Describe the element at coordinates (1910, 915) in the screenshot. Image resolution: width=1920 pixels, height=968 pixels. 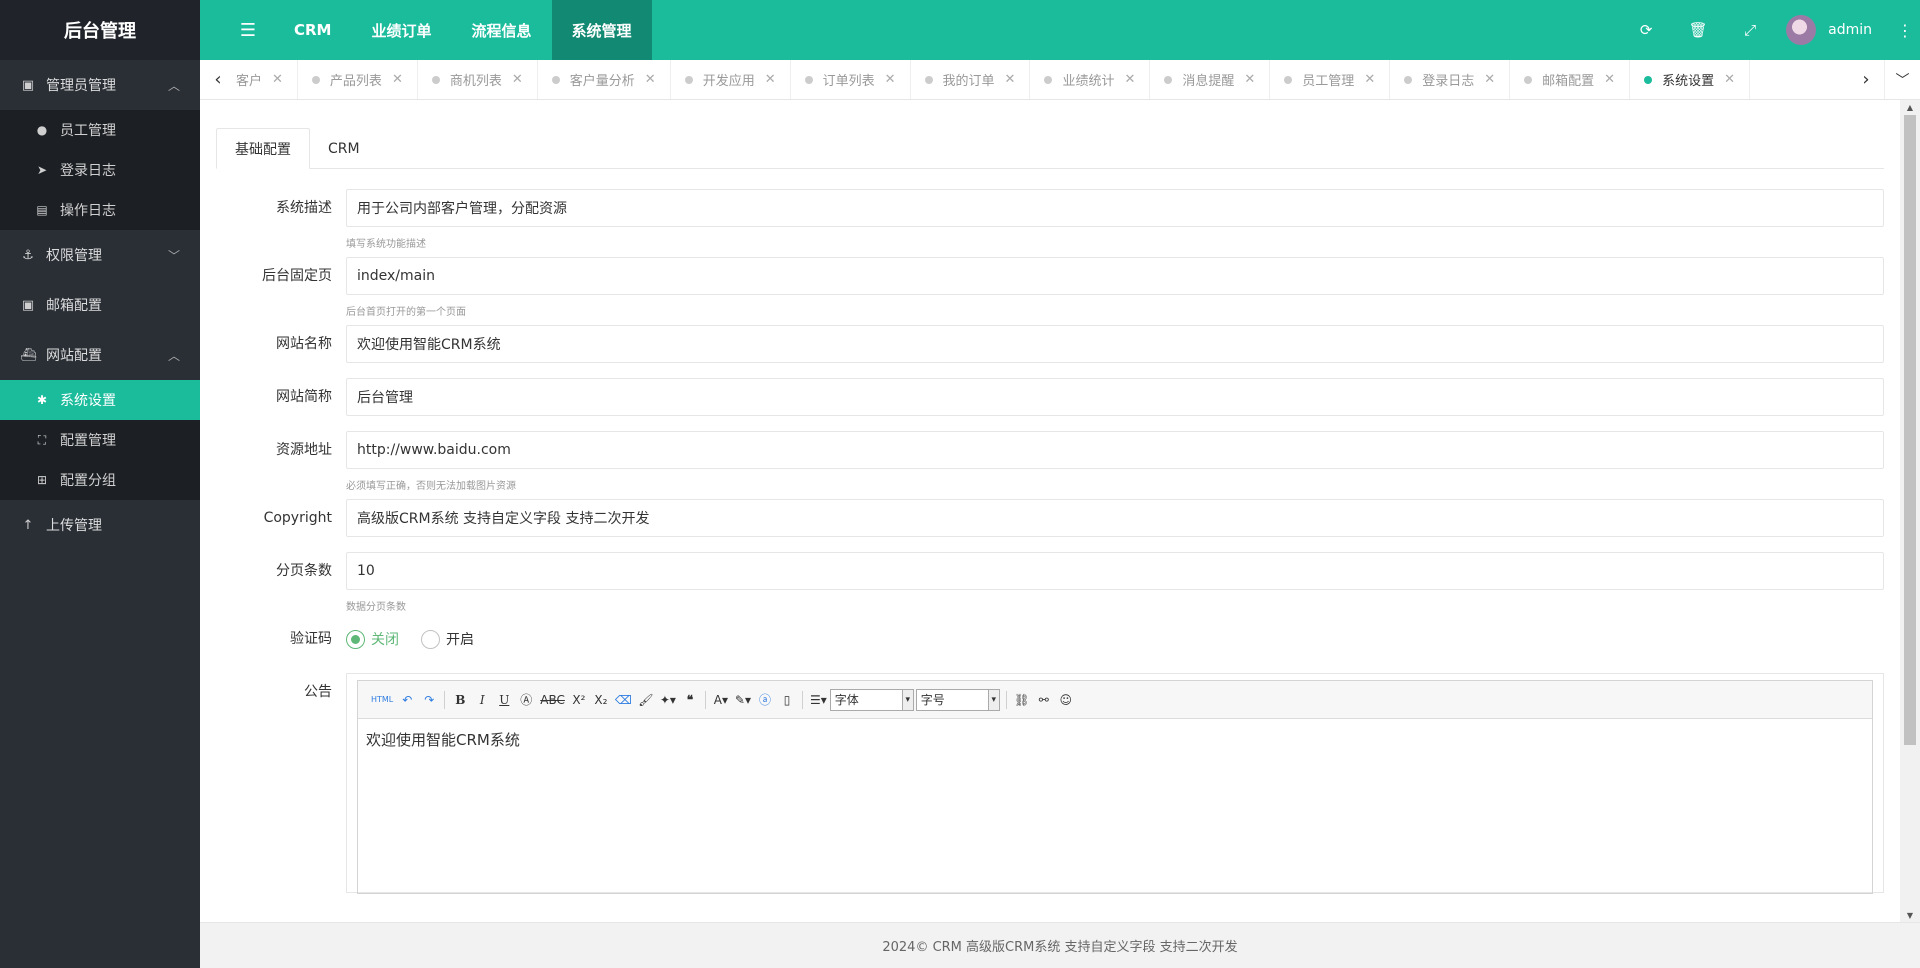
I see `scroll-down-icon: ▼` at that location.